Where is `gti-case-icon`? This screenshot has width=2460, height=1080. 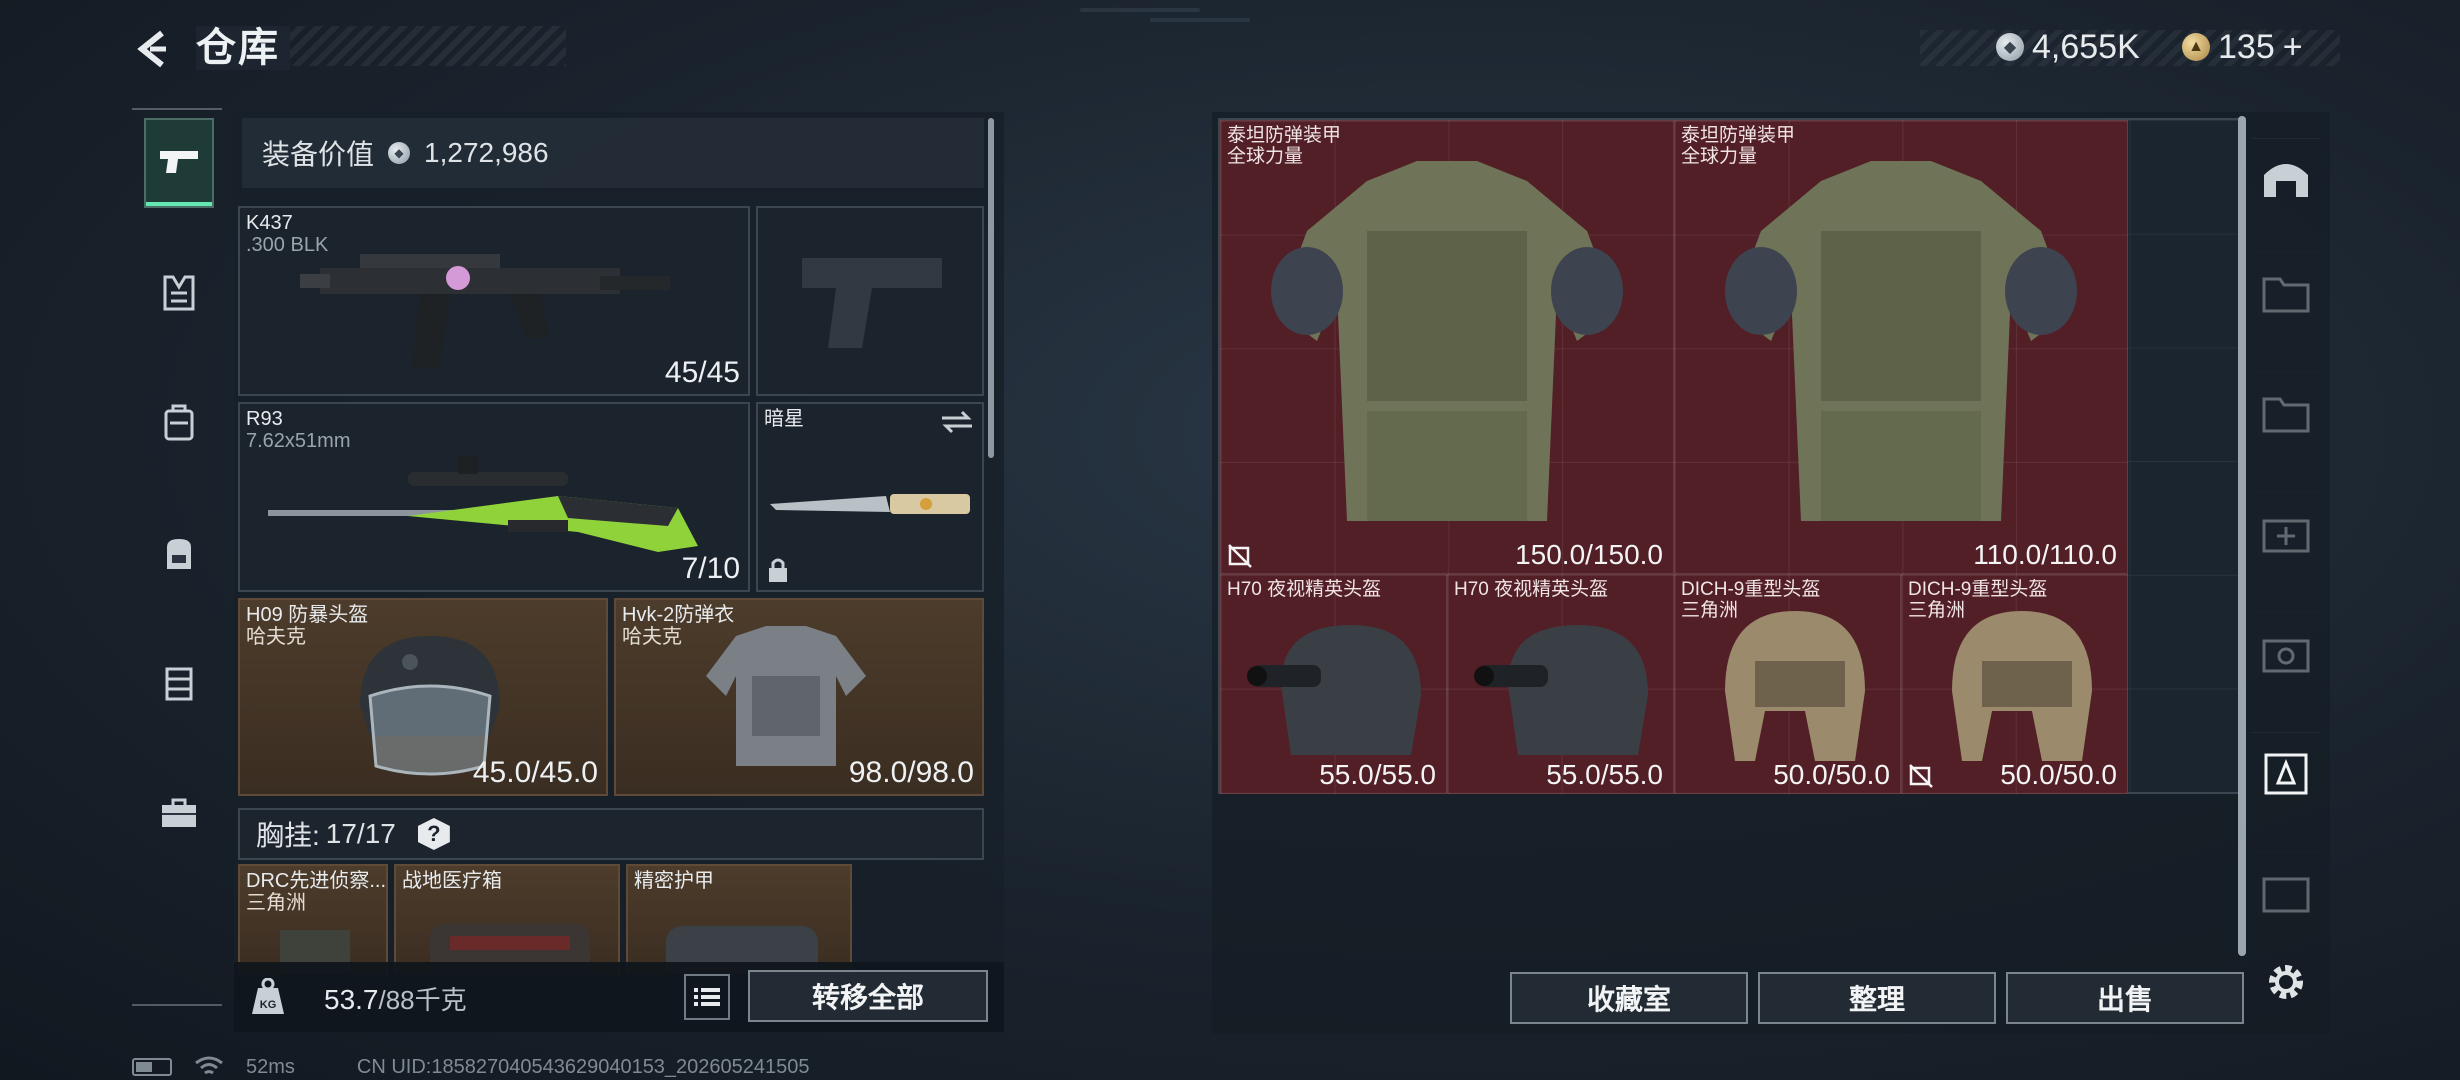 gti-case-icon is located at coordinates (2286, 894).